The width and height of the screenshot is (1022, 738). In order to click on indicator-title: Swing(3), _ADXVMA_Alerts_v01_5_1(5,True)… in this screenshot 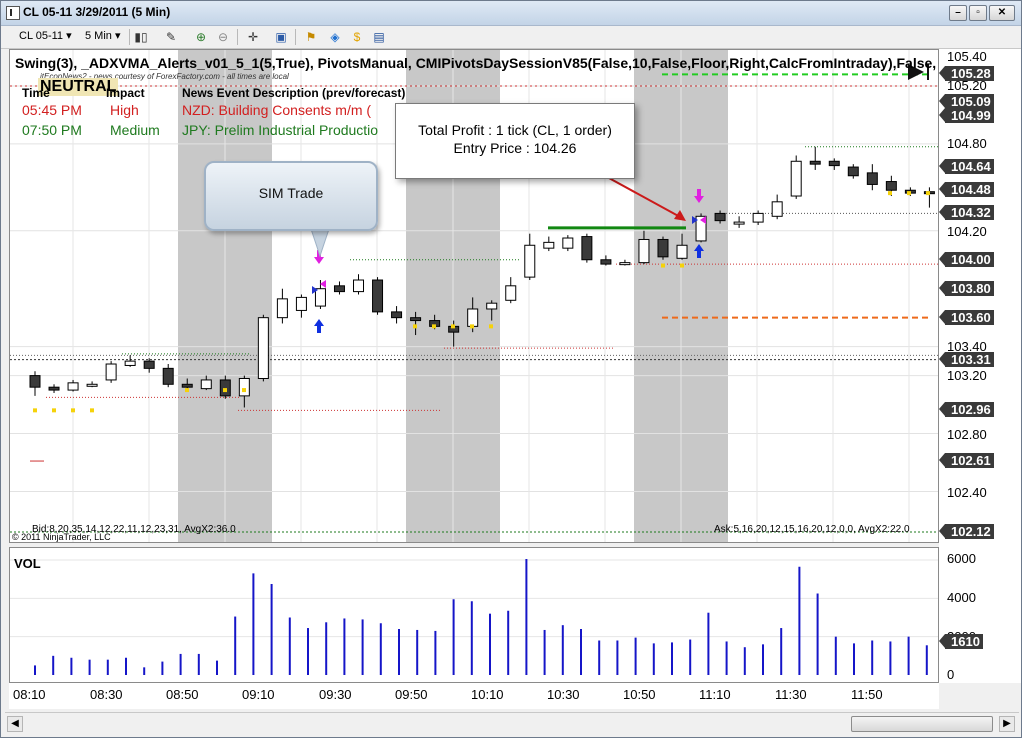, I will do `click(476, 63)`.